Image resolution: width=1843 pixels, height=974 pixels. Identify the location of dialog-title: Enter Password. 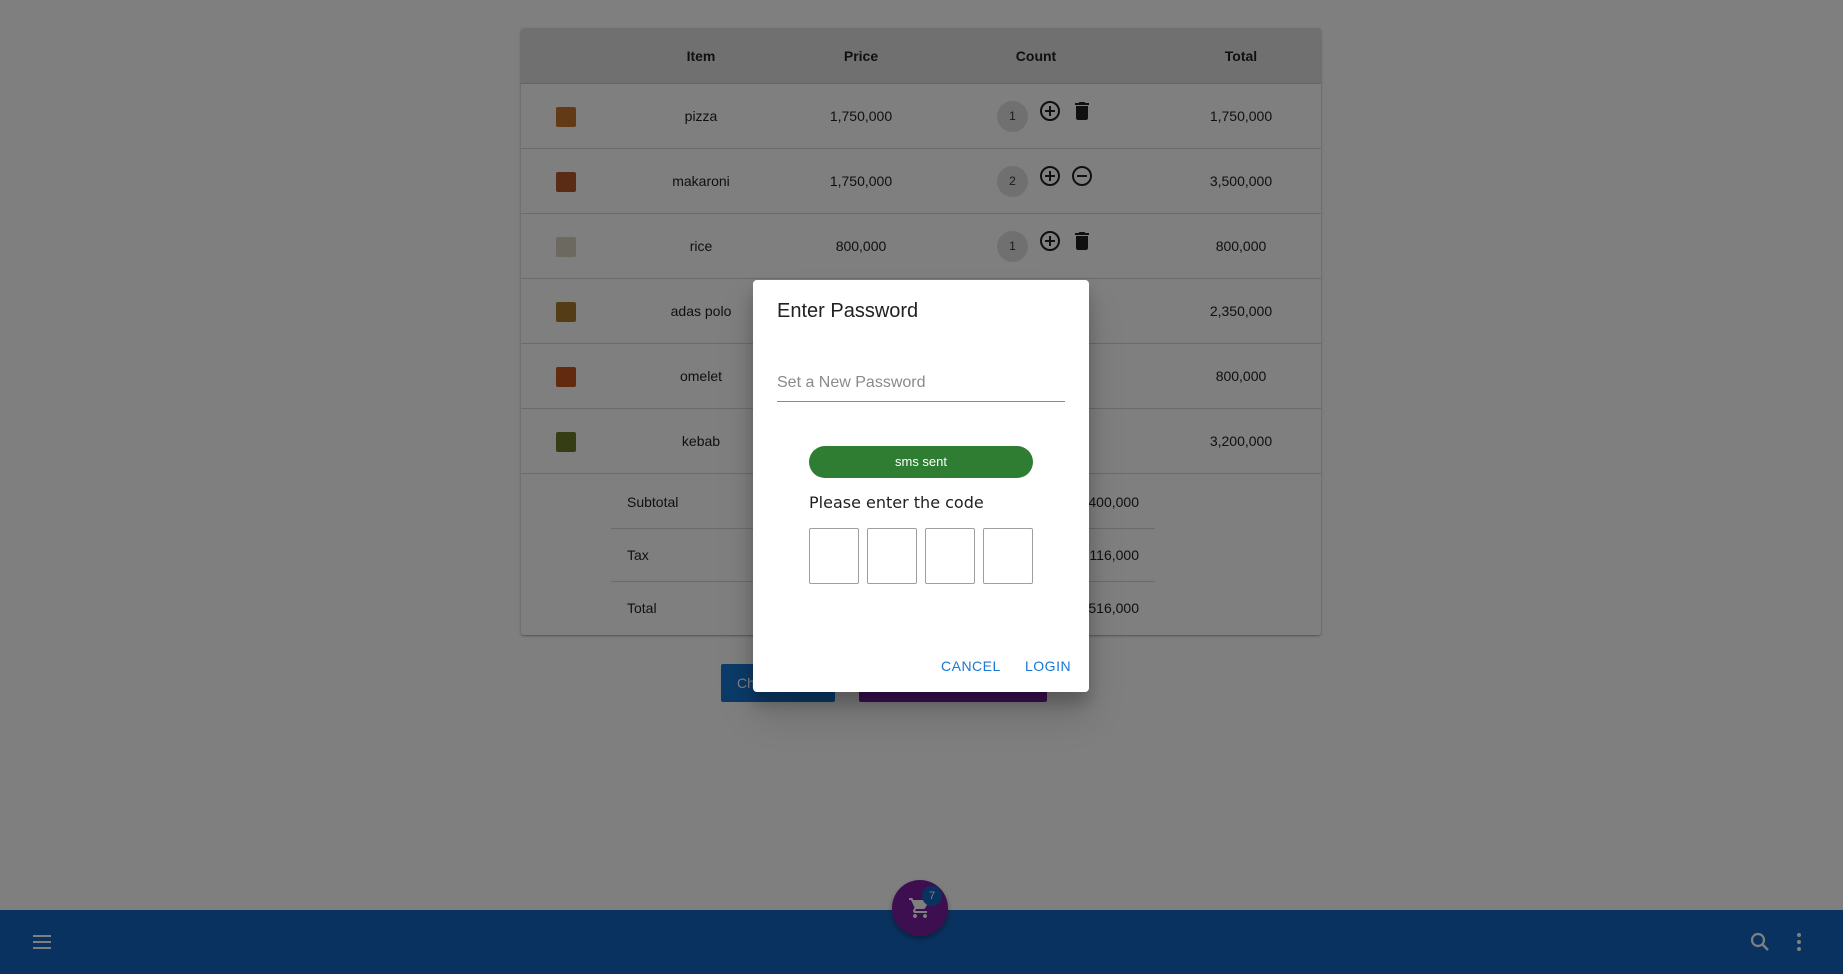
(848, 311).